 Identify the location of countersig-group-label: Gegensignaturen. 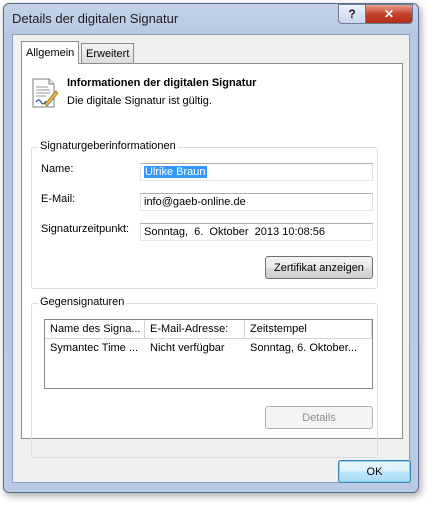
(82, 302).